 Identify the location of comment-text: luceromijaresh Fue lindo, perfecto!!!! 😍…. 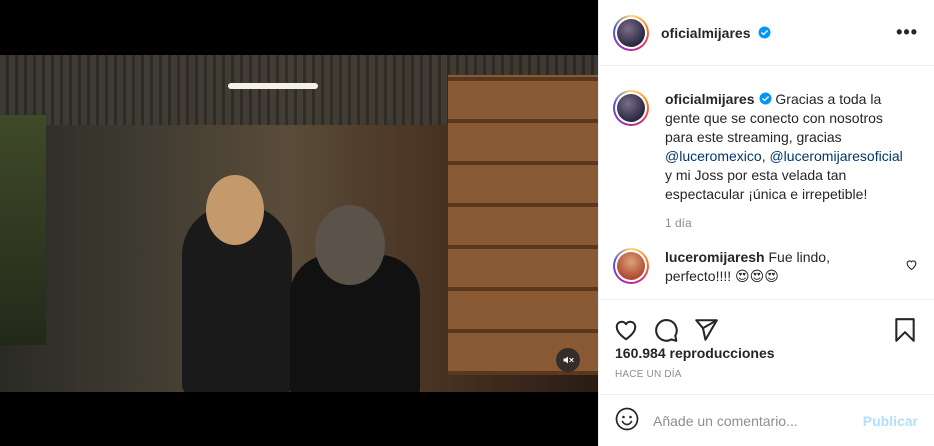
(777, 267).